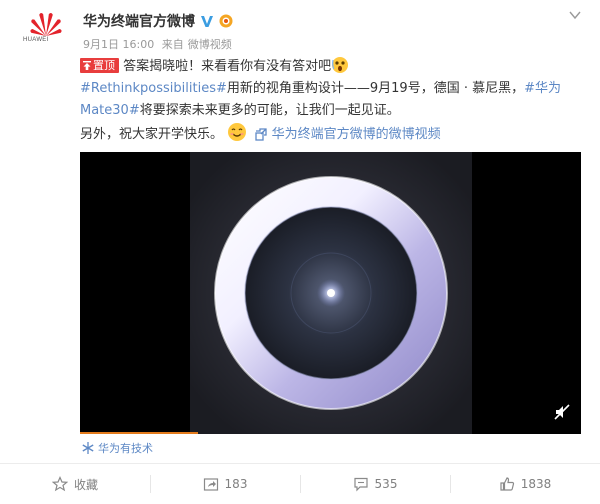  I want to click on like-icon, so click(507, 484).